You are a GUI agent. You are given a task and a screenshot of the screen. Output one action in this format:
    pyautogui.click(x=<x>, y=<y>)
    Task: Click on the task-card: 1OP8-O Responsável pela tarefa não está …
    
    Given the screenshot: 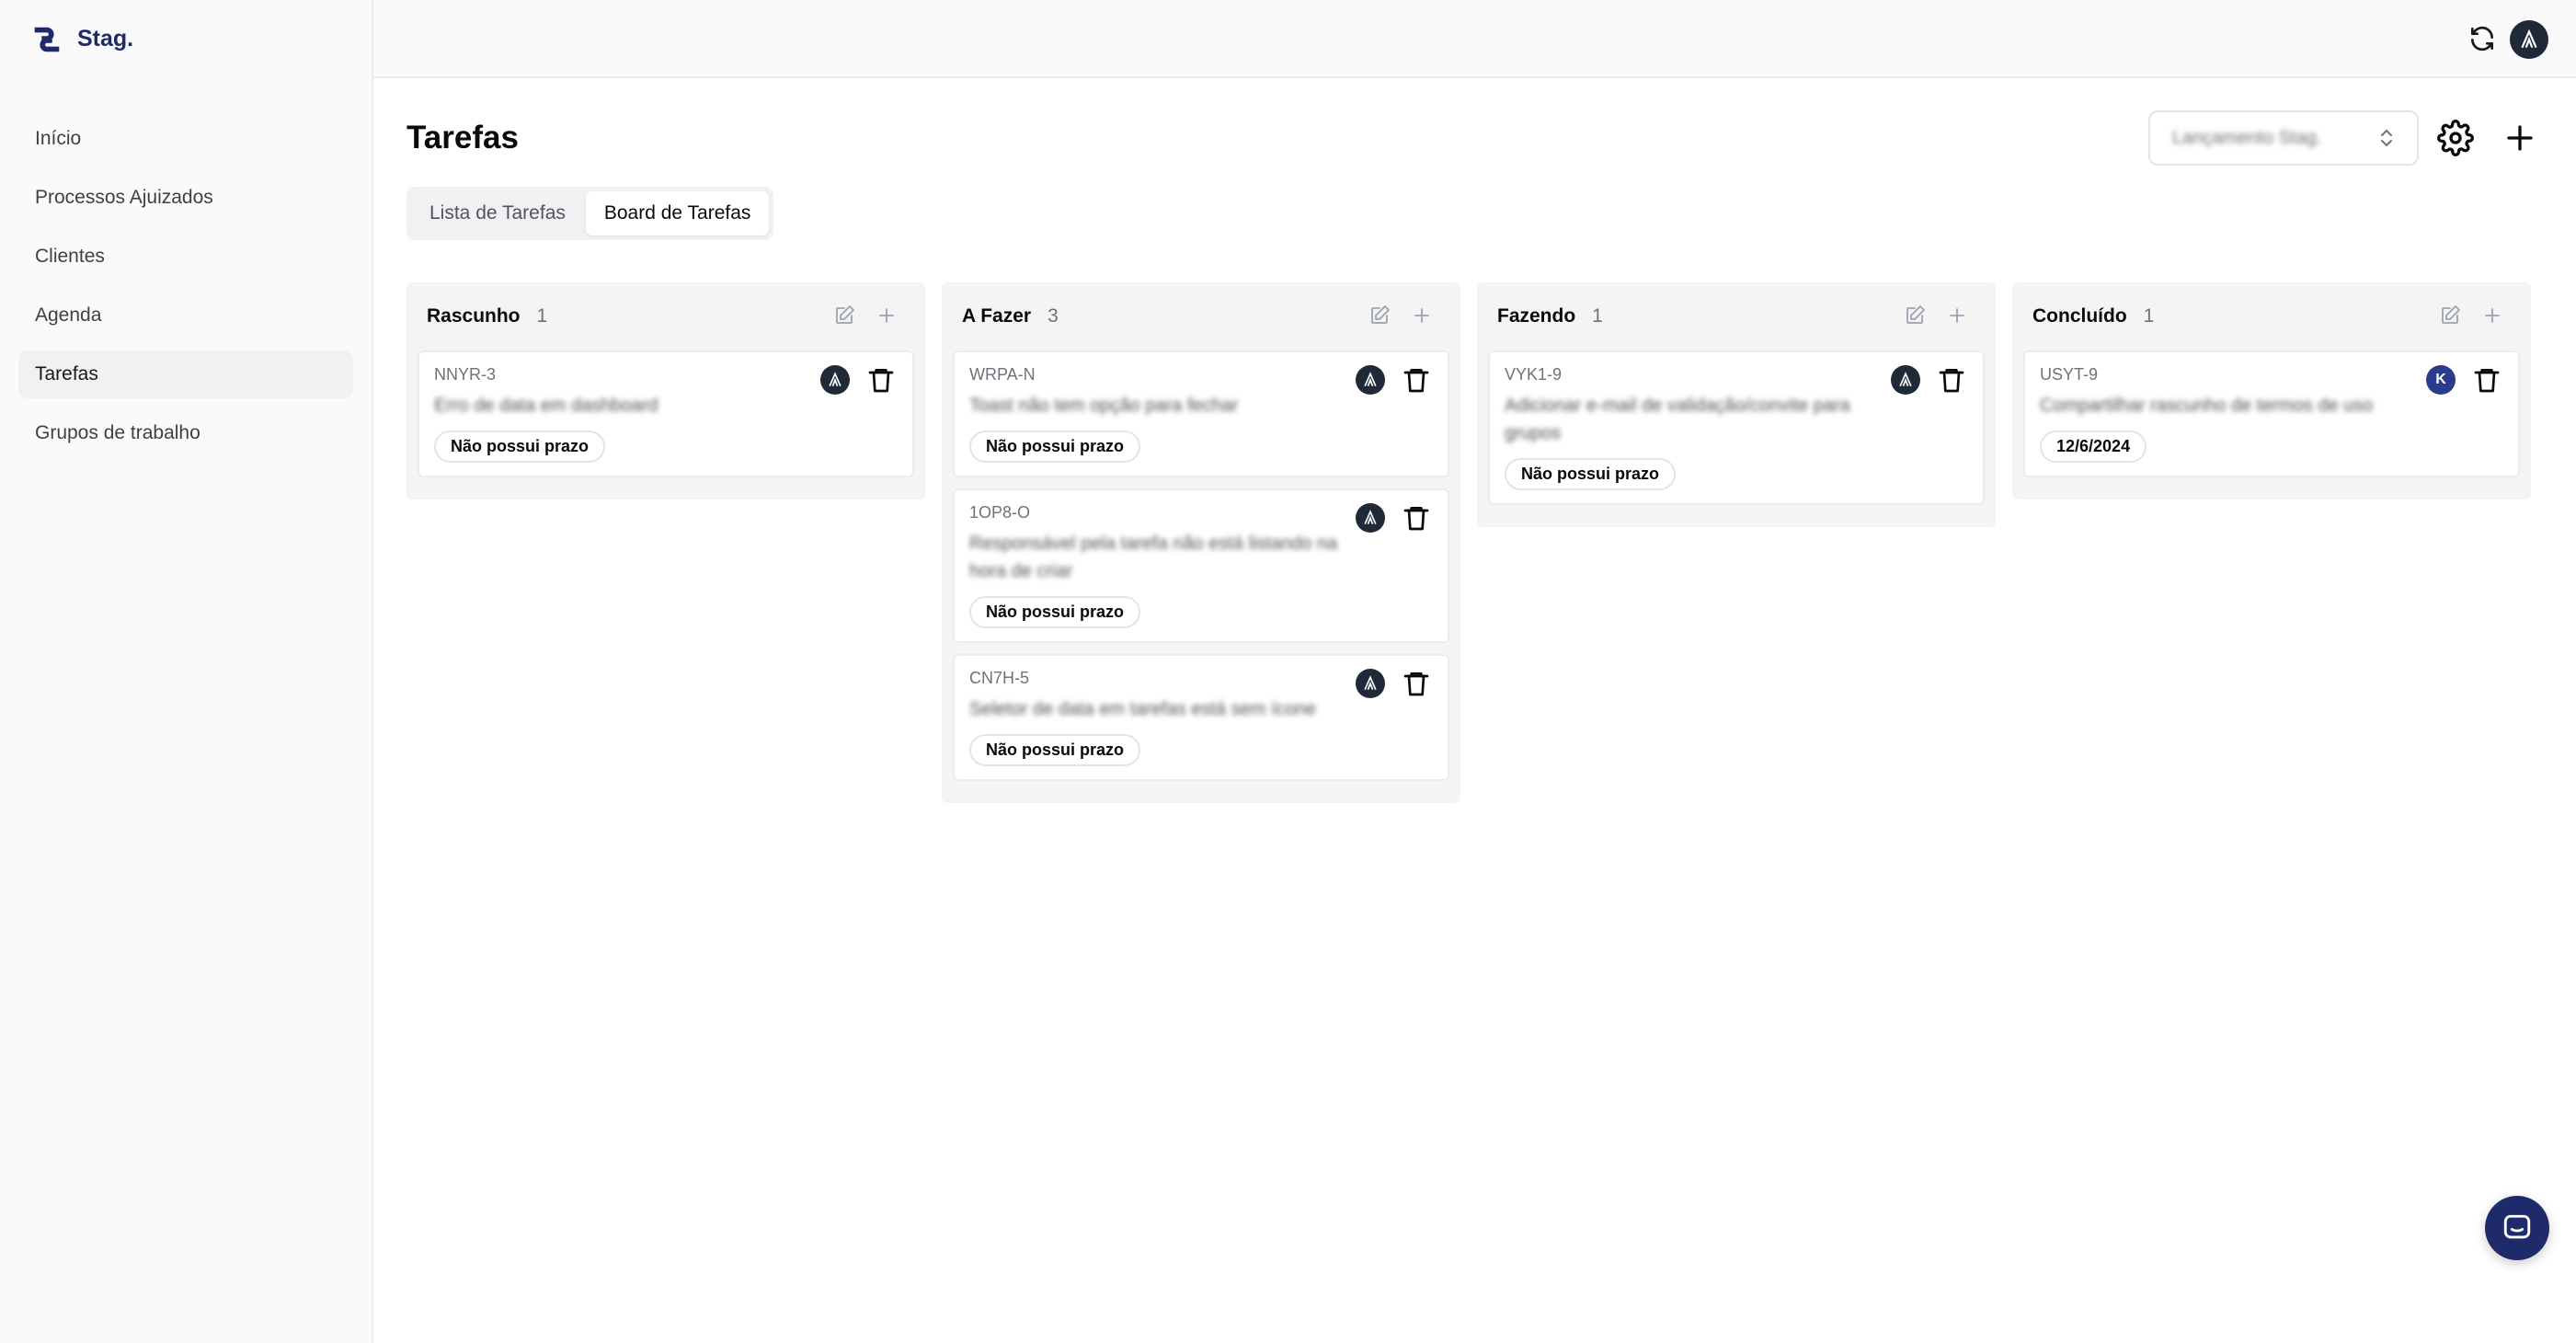 What is the action you would take?
    pyautogui.click(x=1201, y=565)
    